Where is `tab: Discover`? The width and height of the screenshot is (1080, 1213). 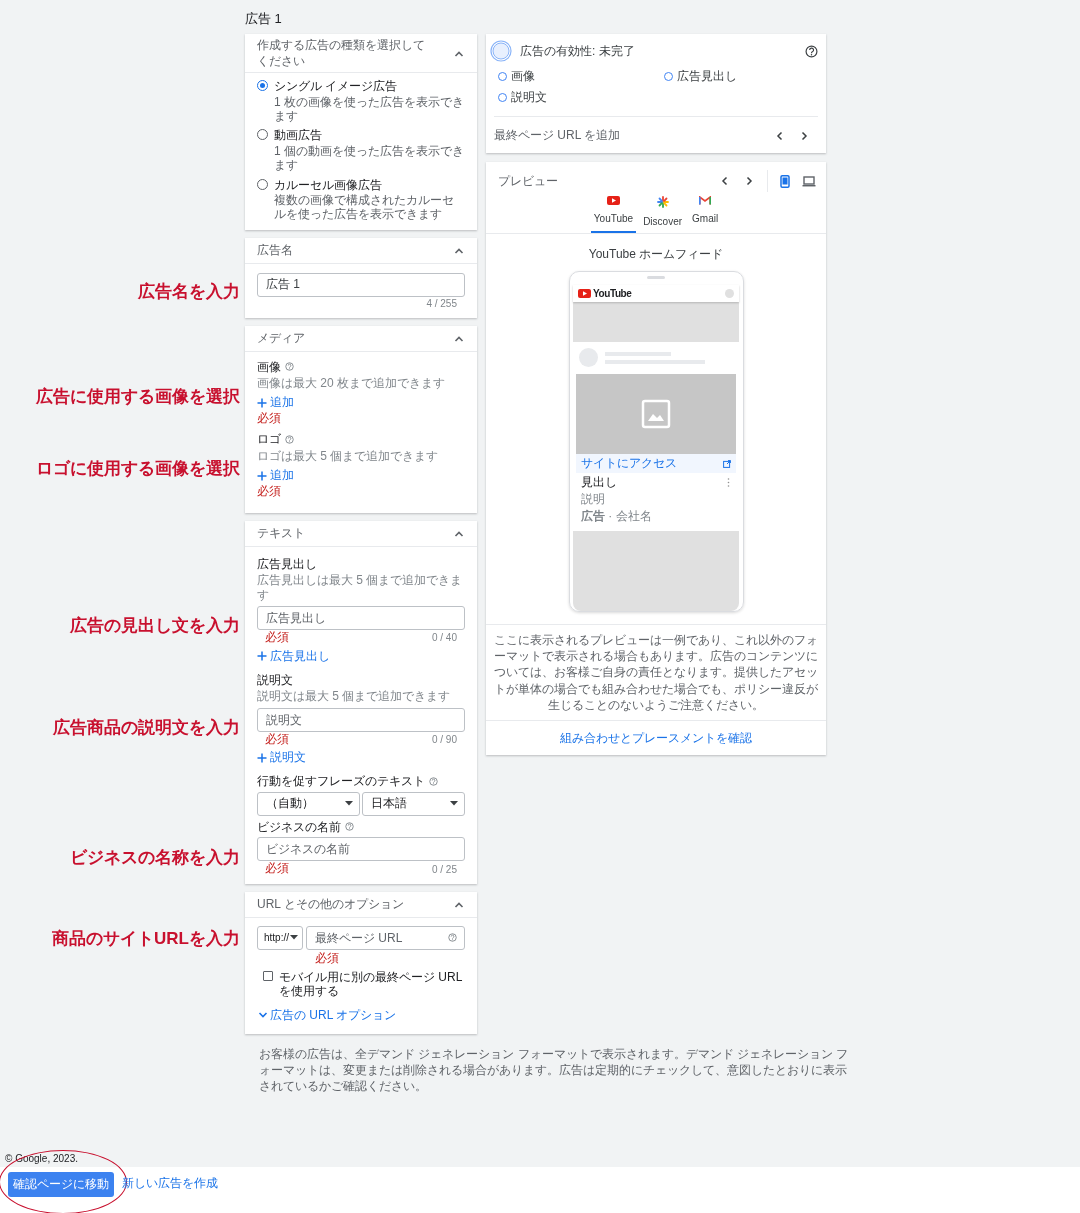
tab: Discover is located at coordinates (663, 214).